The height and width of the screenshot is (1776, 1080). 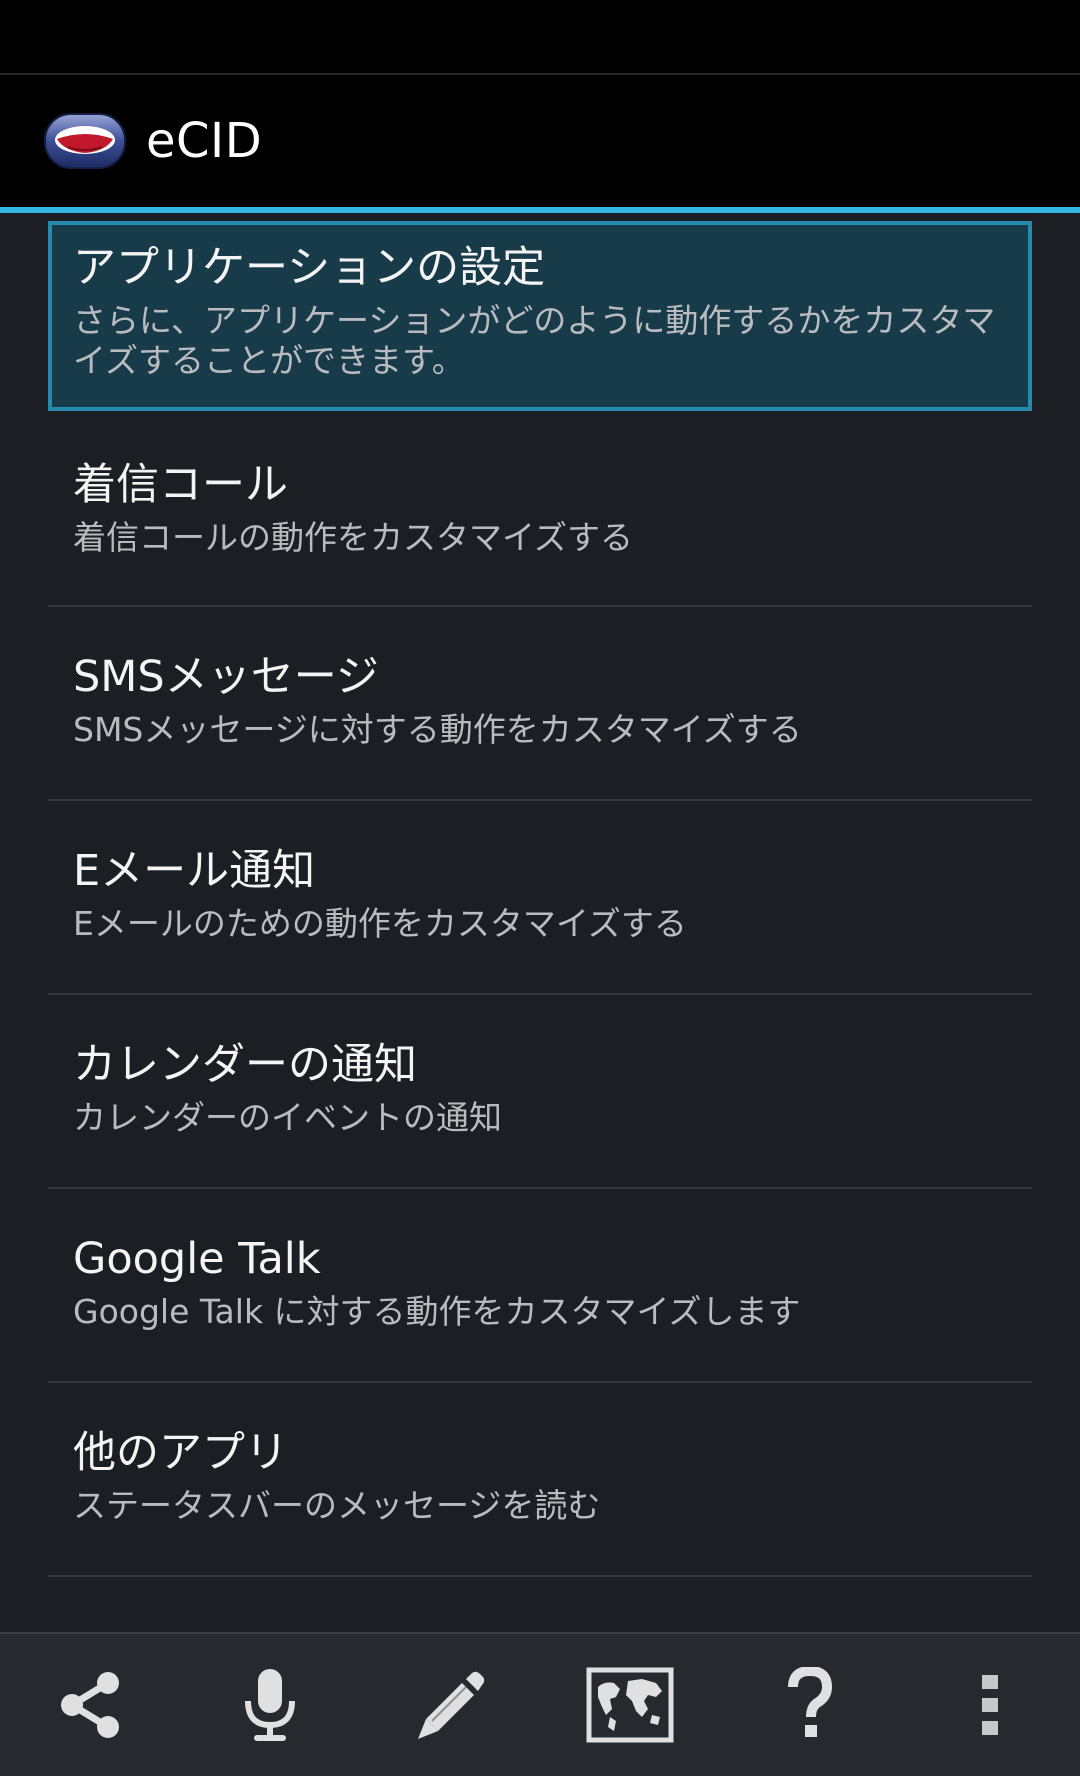 I want to click on pref-title: 他のアプリ, so click(x=180, y=1453).